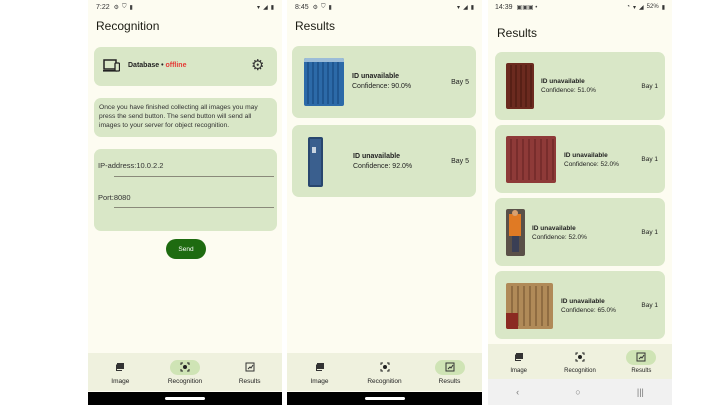 The height and width of the screenshot is (405, 720). Describe the element at coordinates (144, 65) in the screenshot. I see `database-label: Database` at that location.